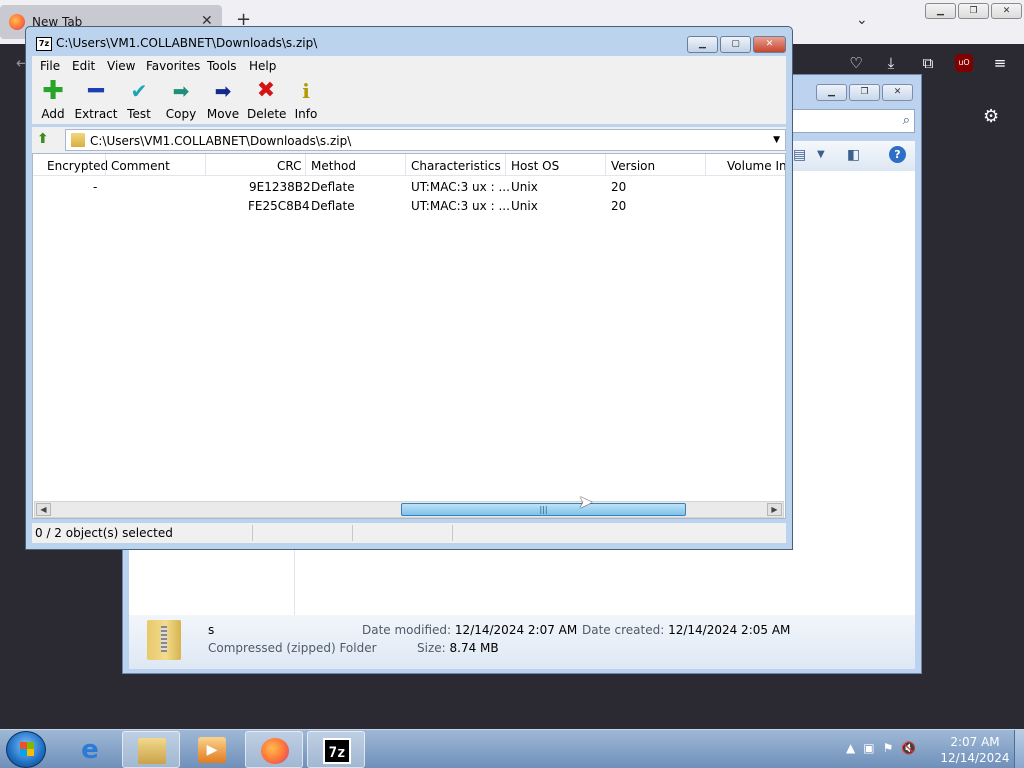 The image size is (1024, 768). I want to click on column-characteristics: Characteristics, so click(456, 166).